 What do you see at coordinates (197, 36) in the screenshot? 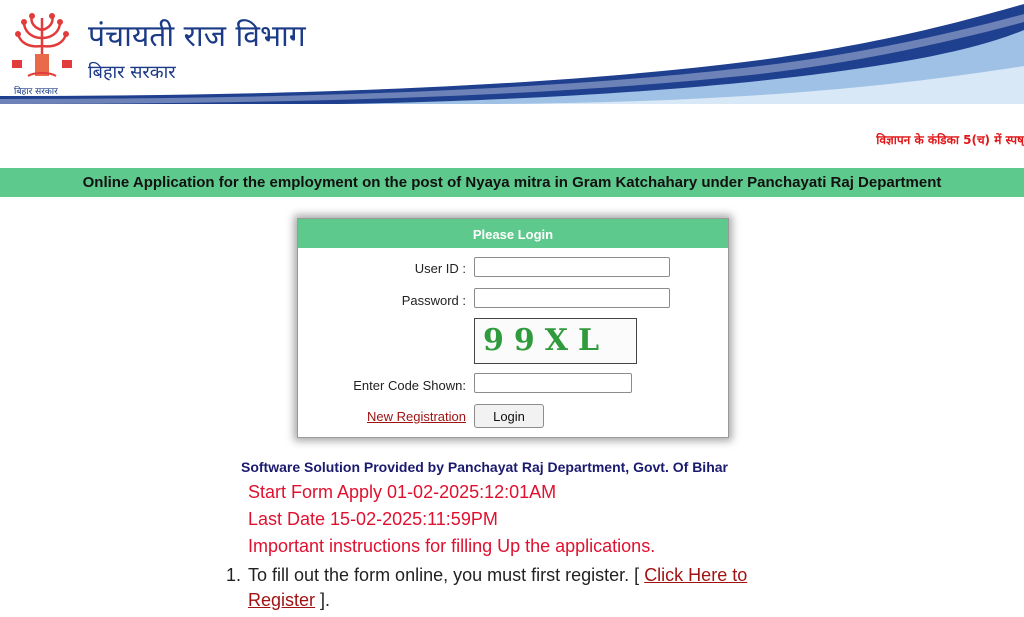
I see `department-title: पंचायती राज विभाग` at bounding box center [197, 36].